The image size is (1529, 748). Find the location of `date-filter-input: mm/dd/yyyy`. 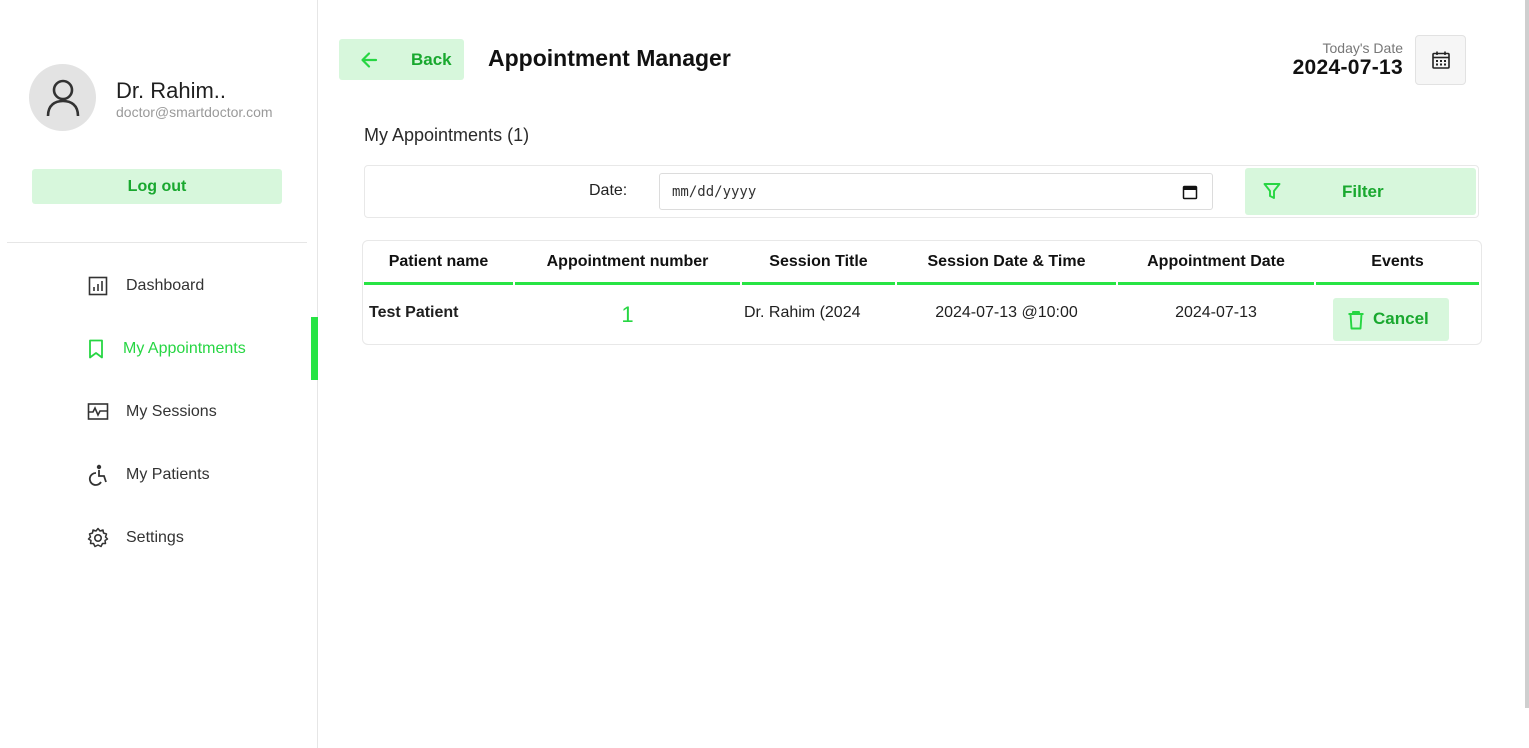

date-filter-input: mm/dd/yyyy is located at coordinates (936, 191).